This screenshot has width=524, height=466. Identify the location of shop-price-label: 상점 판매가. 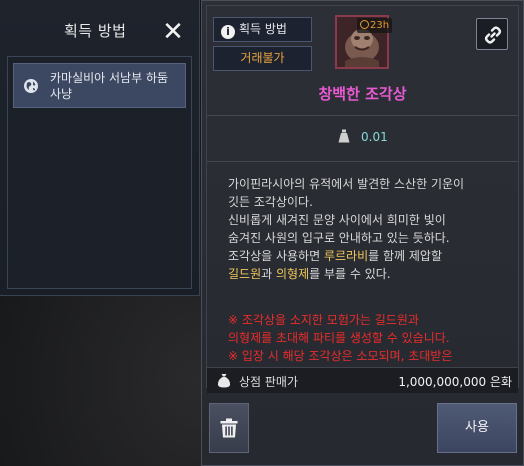
(269, 382).